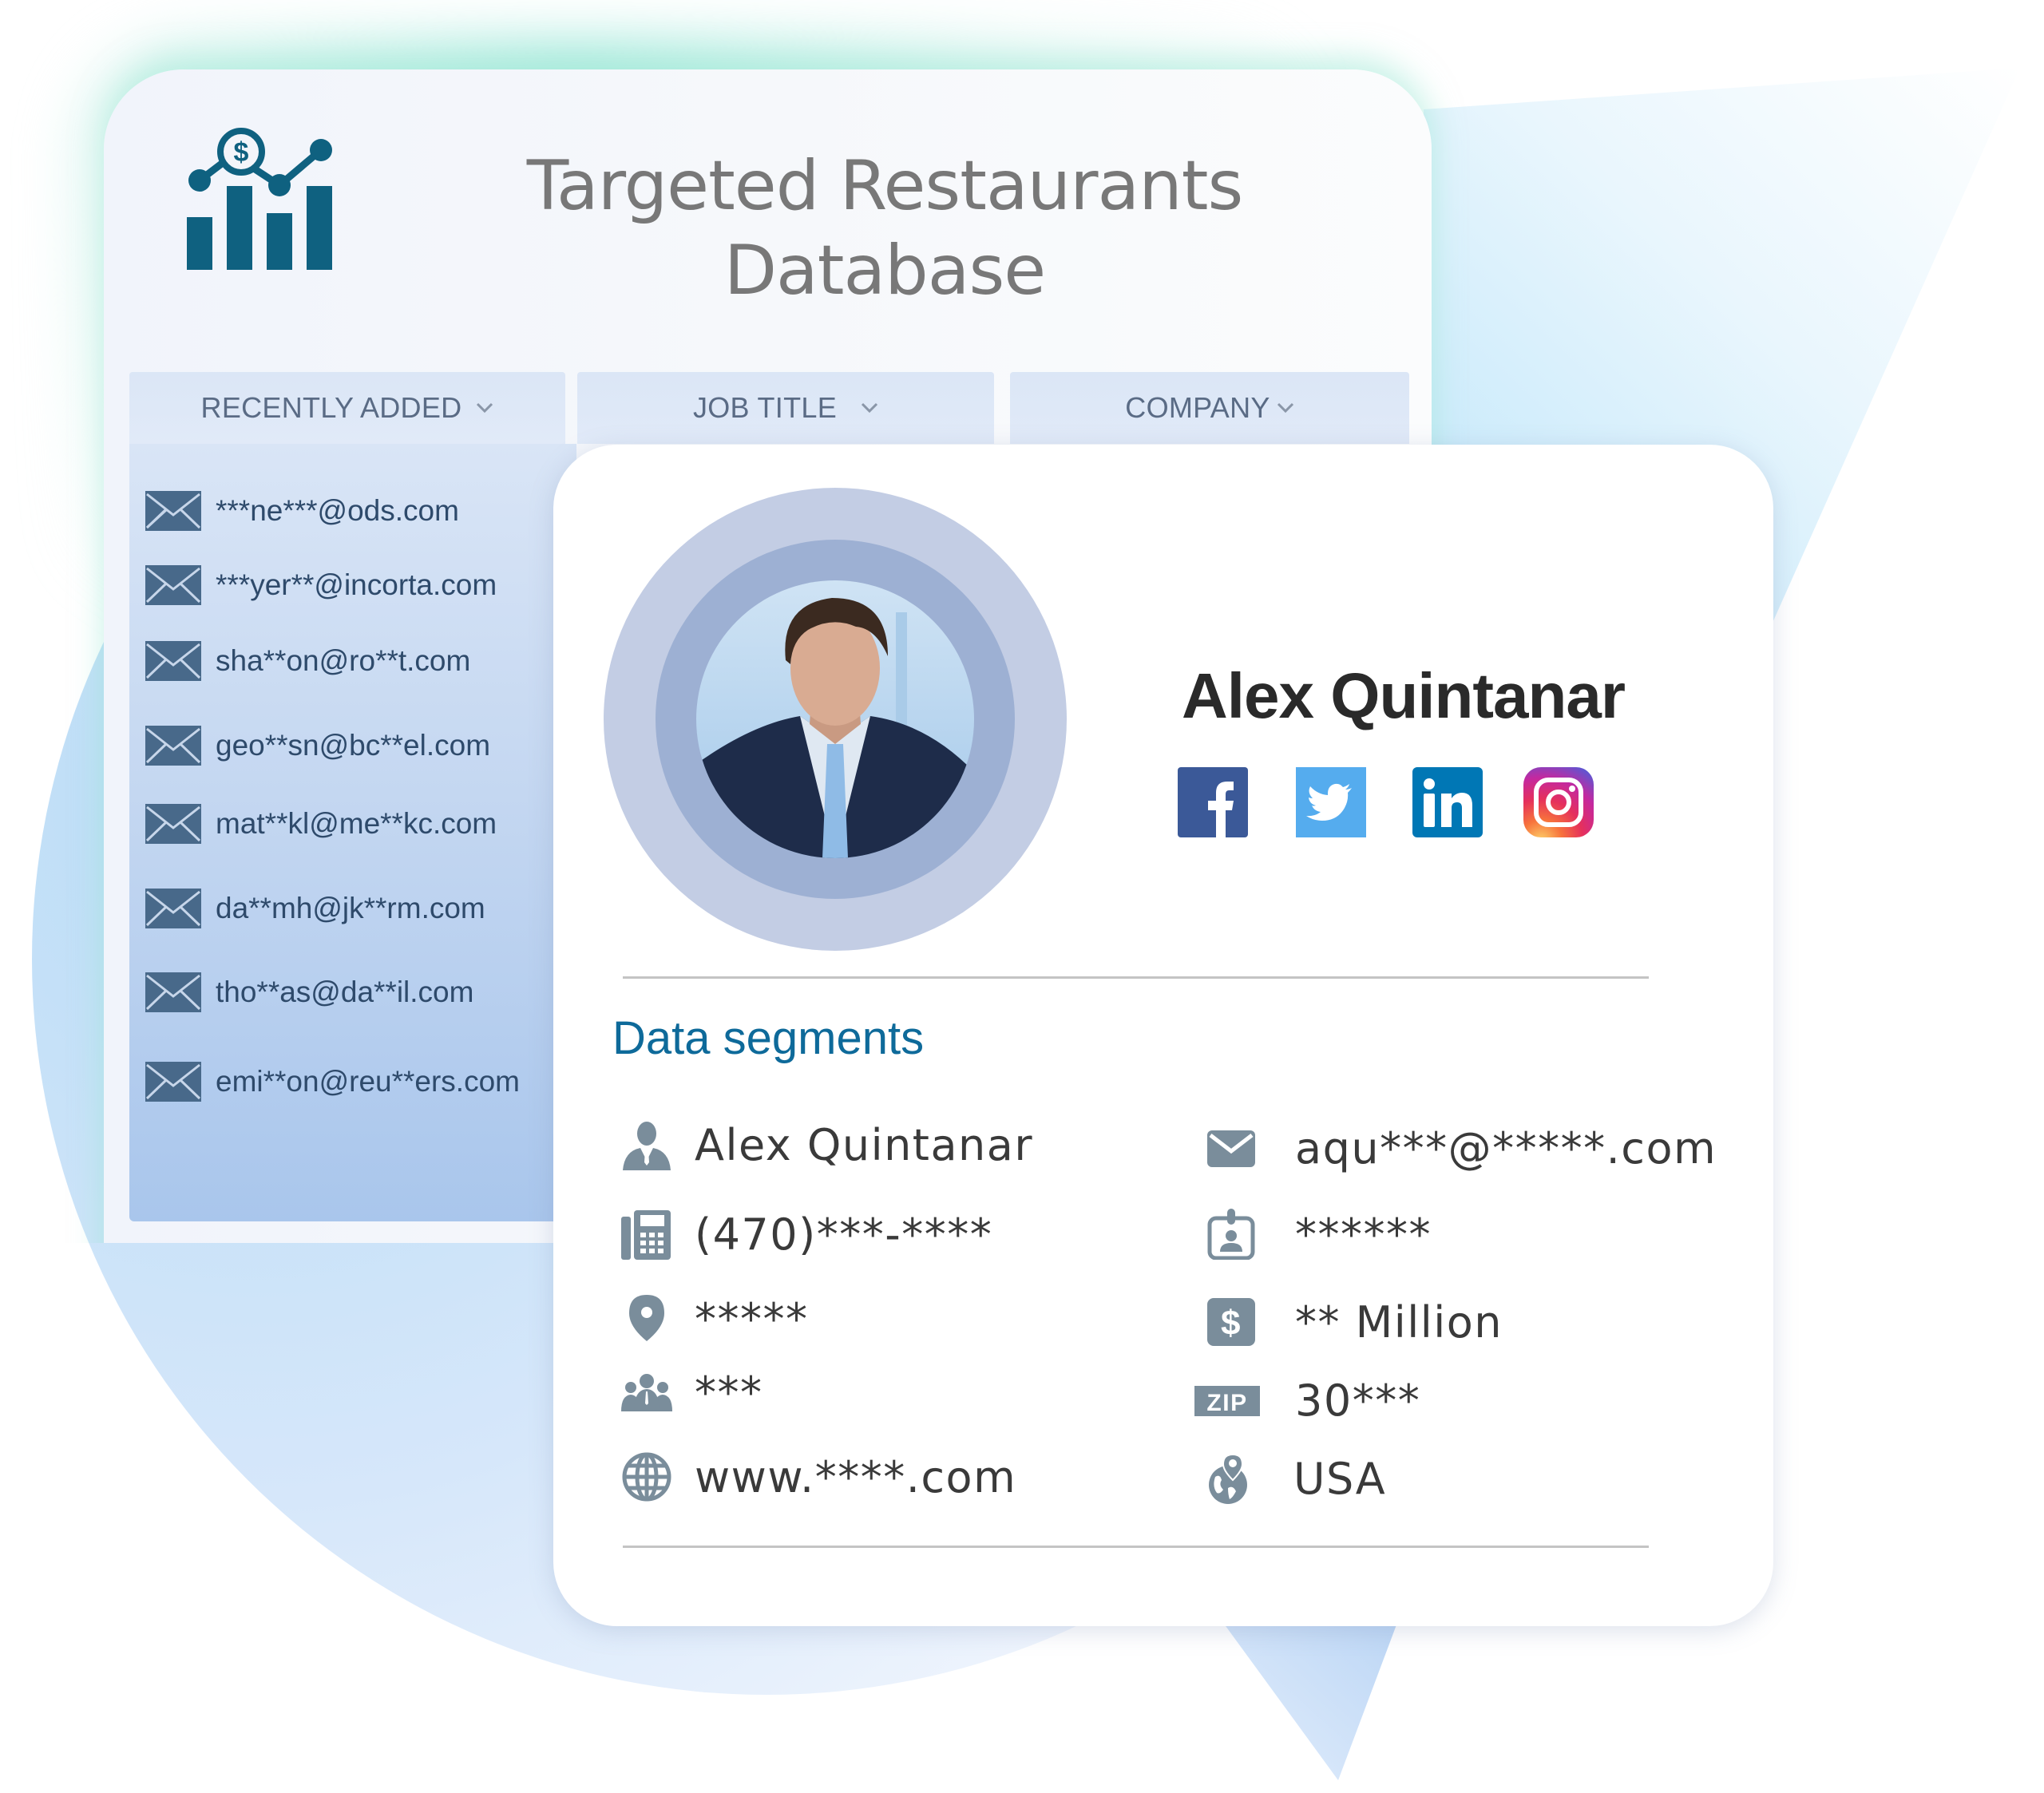 The image size is (2044, 1793). Describe the element at coordinates (646, 1235) in the screenshot. I see `phone-icon` at that location.